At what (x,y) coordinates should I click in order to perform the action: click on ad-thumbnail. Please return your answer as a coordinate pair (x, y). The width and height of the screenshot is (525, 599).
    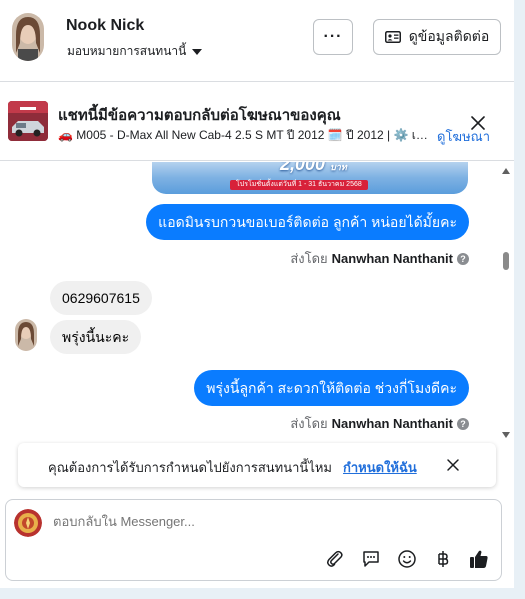
    Looking at the image, I should click on (28, 121).